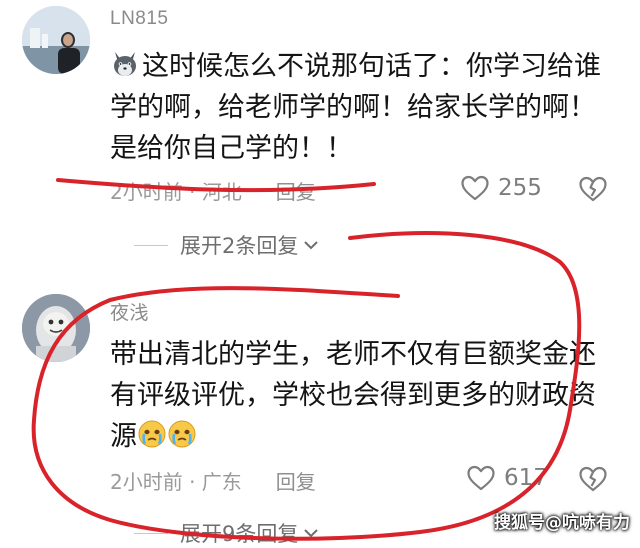  What do you see at coordinates (125, 64) in the screenshot?
I see `wolf-emoji-icon` at bounding box center [125, 64].